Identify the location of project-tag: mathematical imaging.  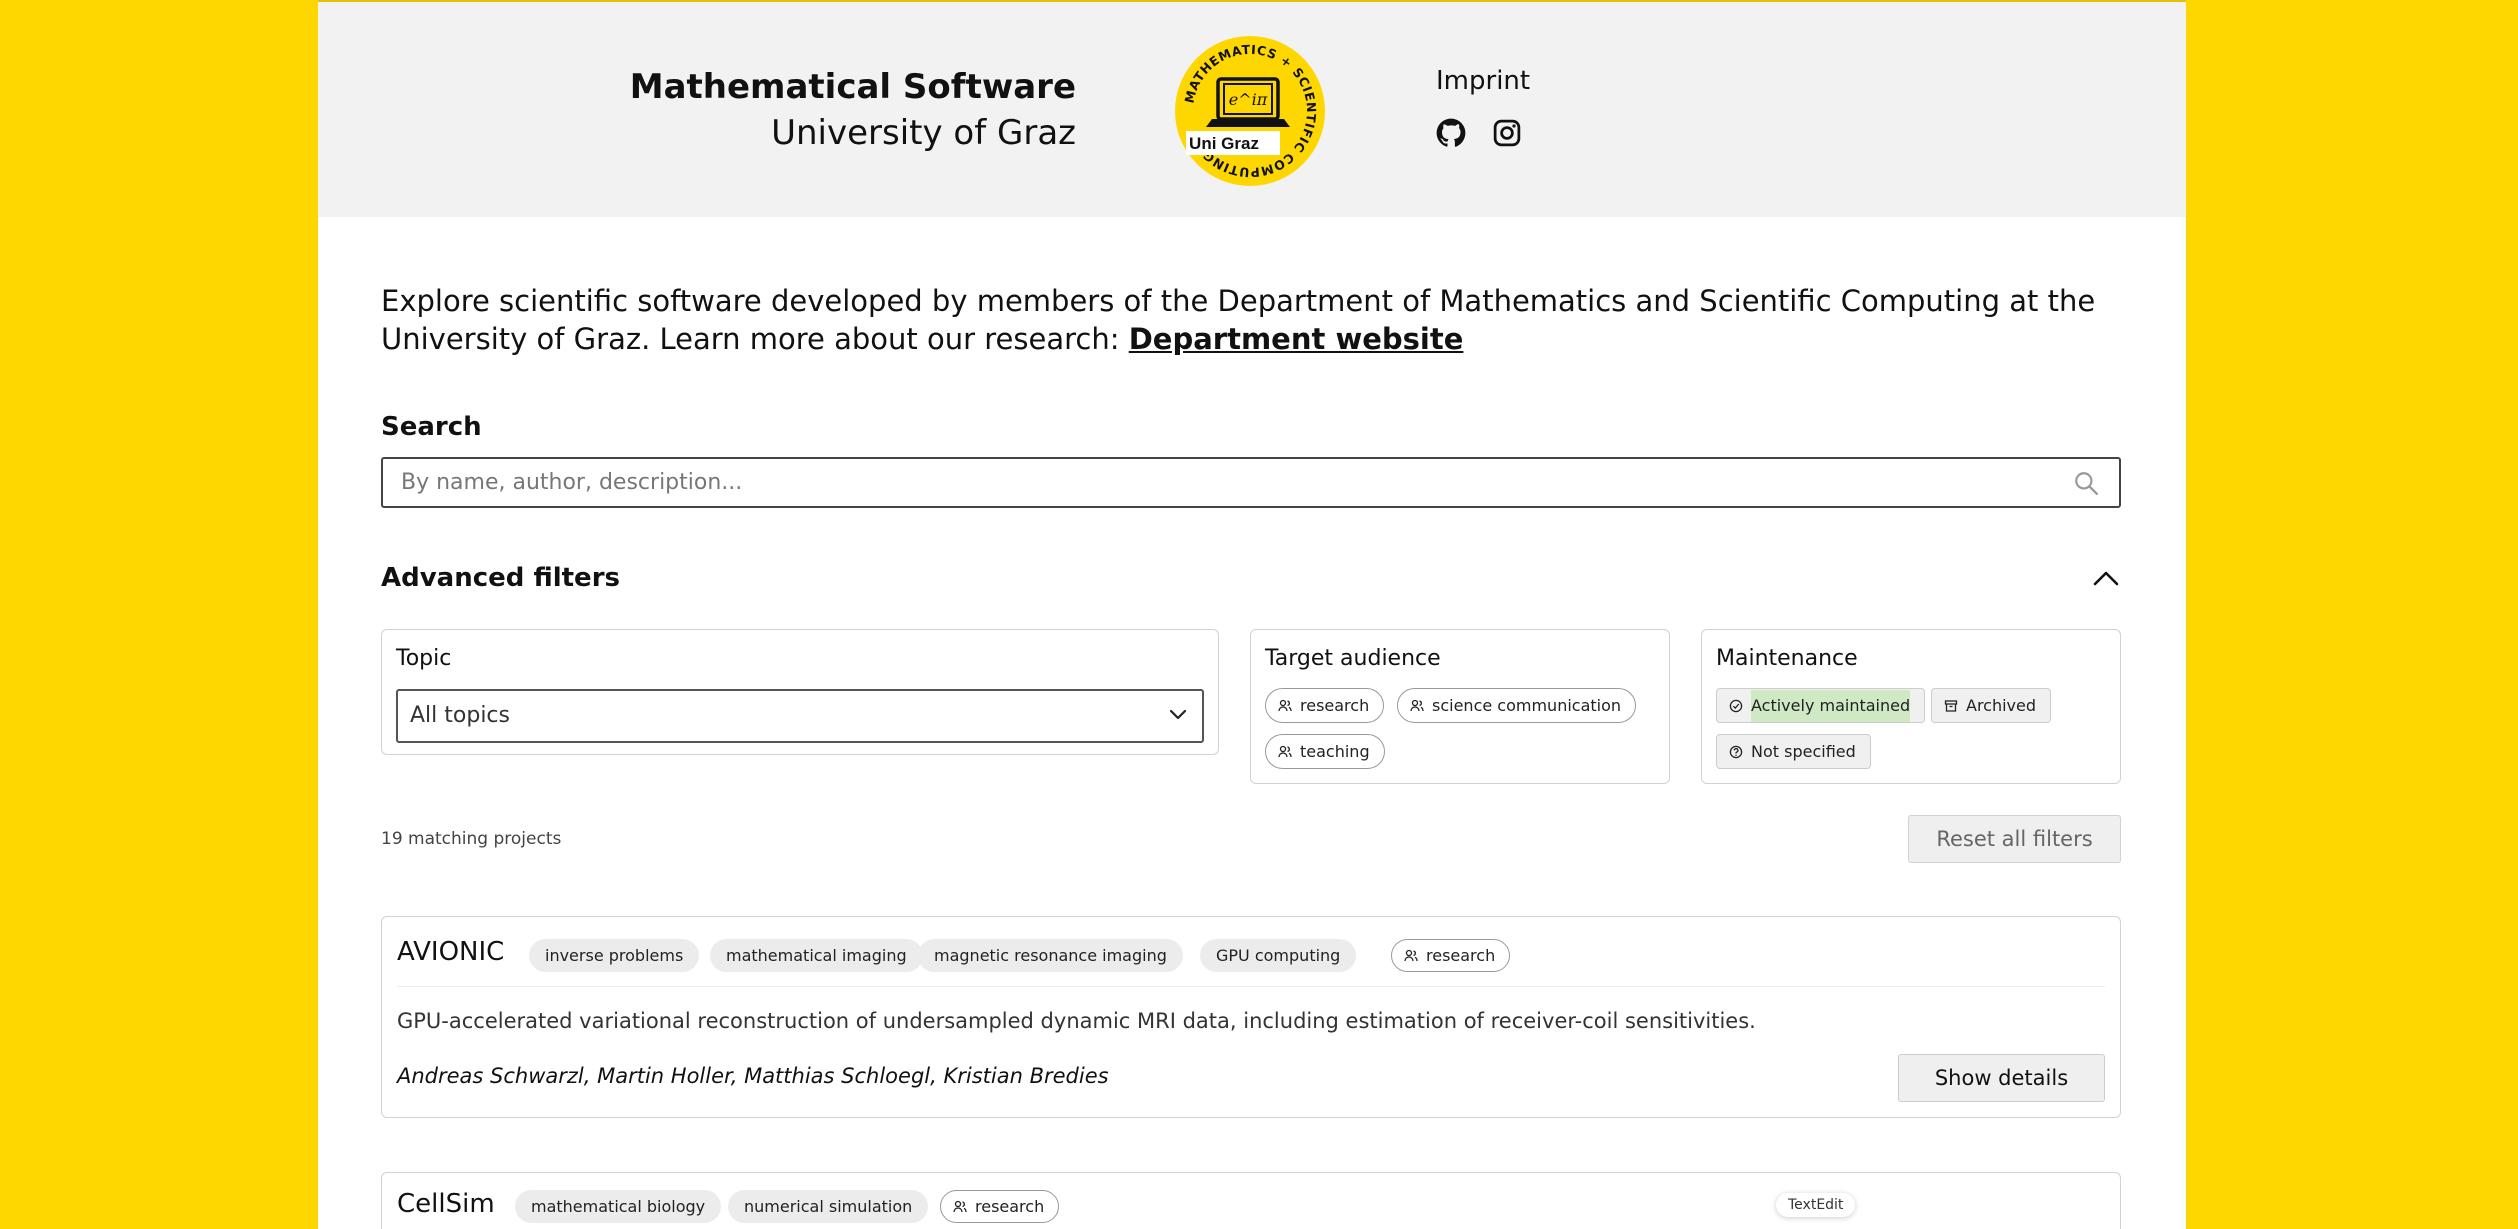
(816, 955).